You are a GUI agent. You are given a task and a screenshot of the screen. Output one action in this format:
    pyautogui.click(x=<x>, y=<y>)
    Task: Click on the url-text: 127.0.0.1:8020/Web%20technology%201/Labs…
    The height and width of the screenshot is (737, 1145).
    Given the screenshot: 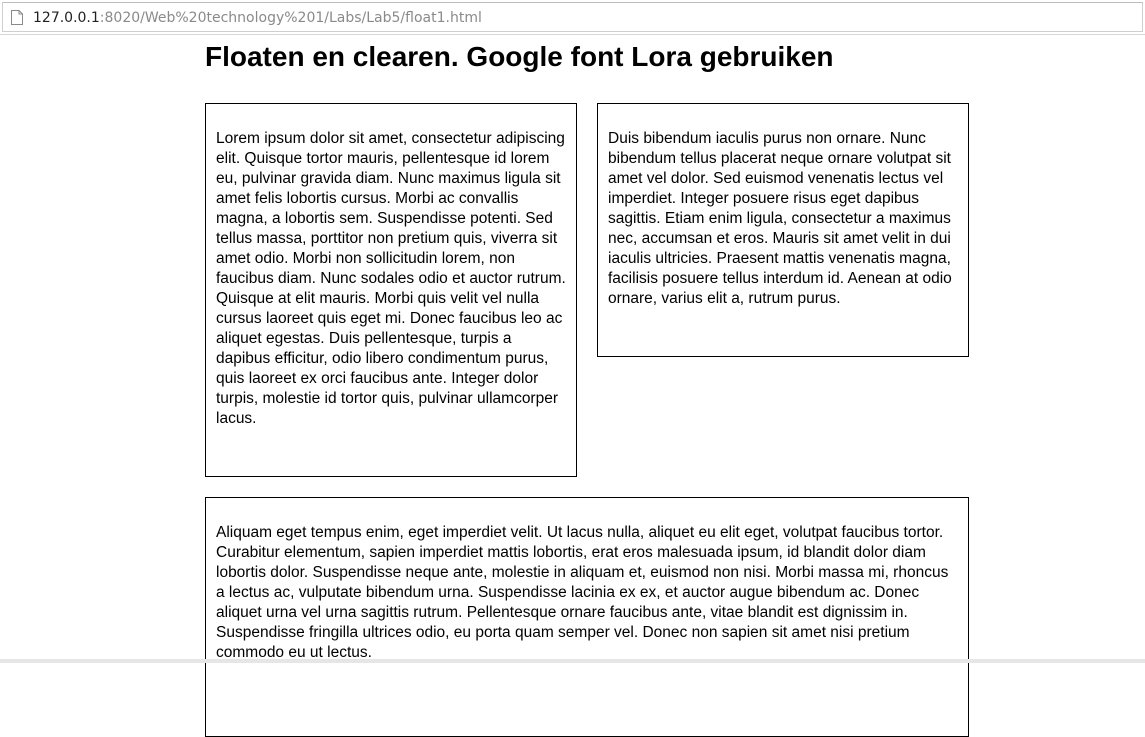 What is the action you would take?
    pyautogui.click(x=257, y=18)
    